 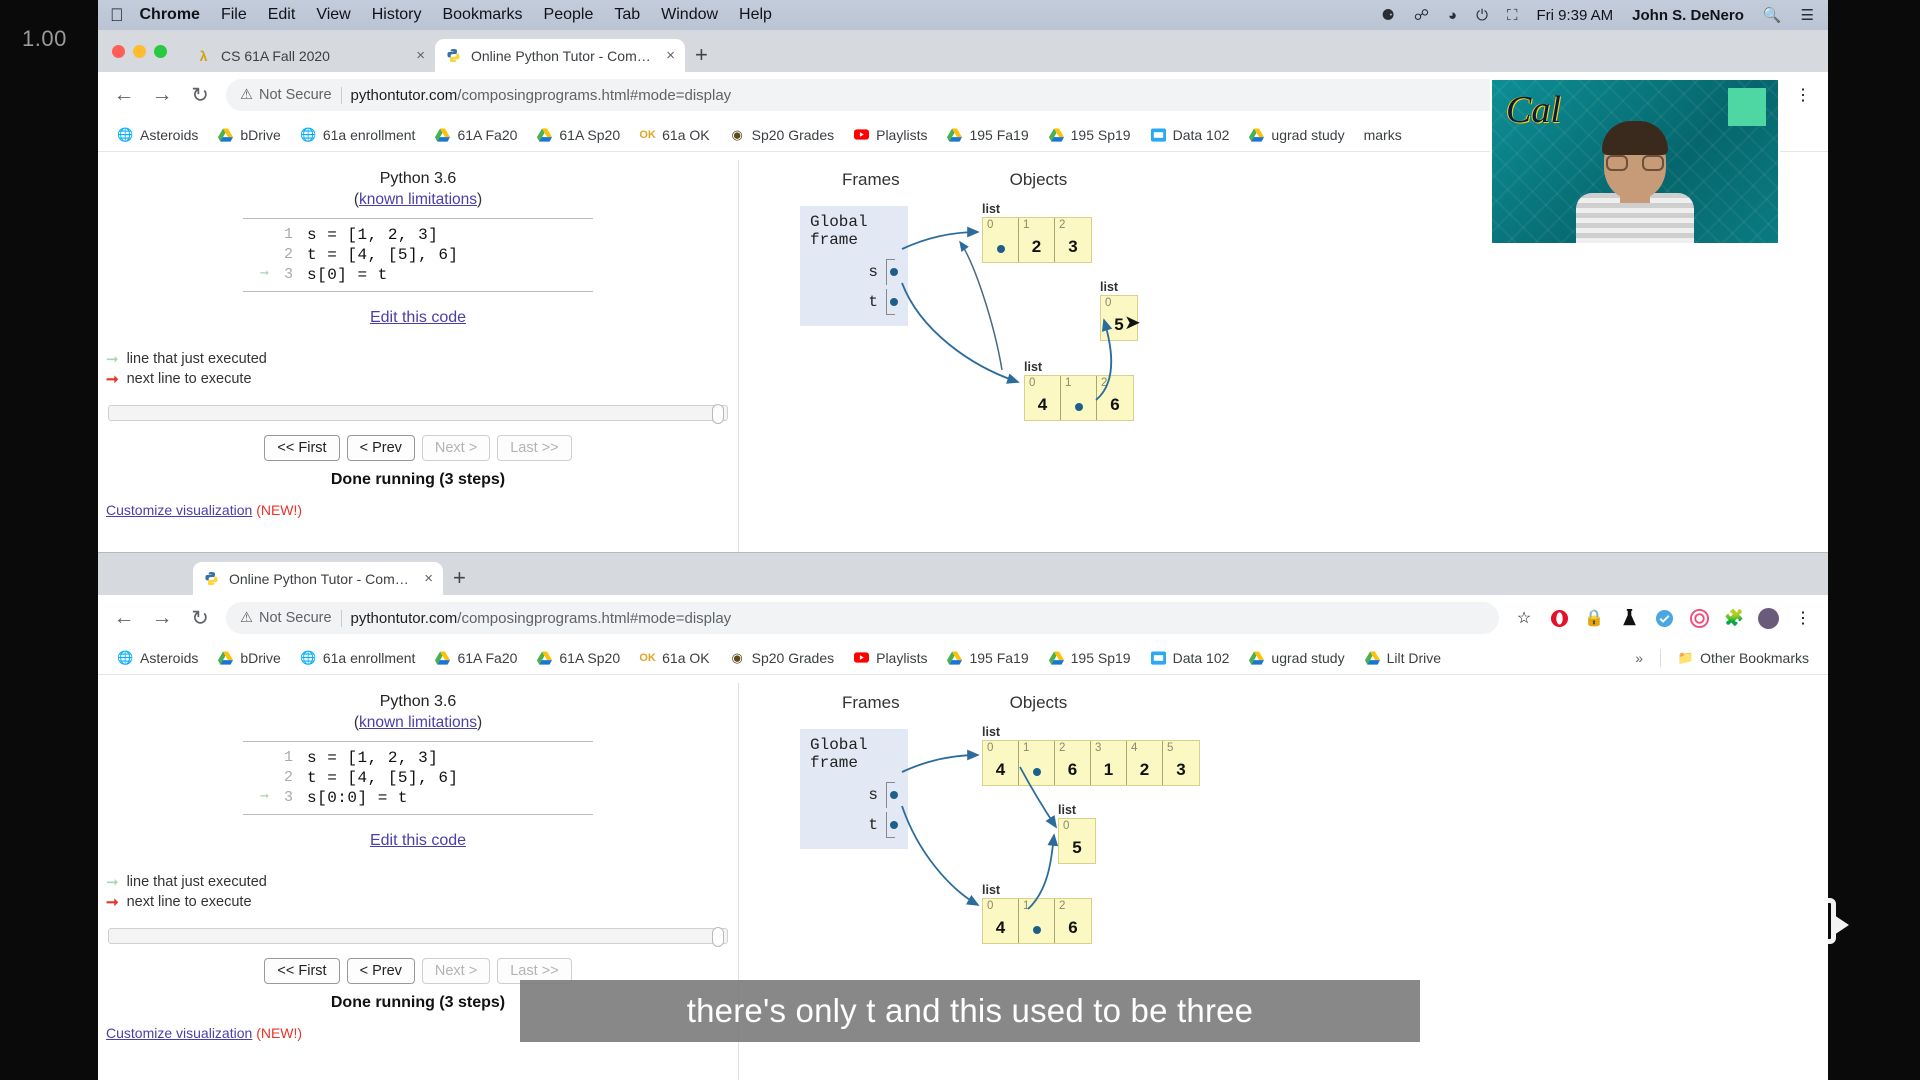 What do you see at coordinates (234, 15) in the screenshot?
I see `menu-item-file: File` at bounding box center [234, 15].